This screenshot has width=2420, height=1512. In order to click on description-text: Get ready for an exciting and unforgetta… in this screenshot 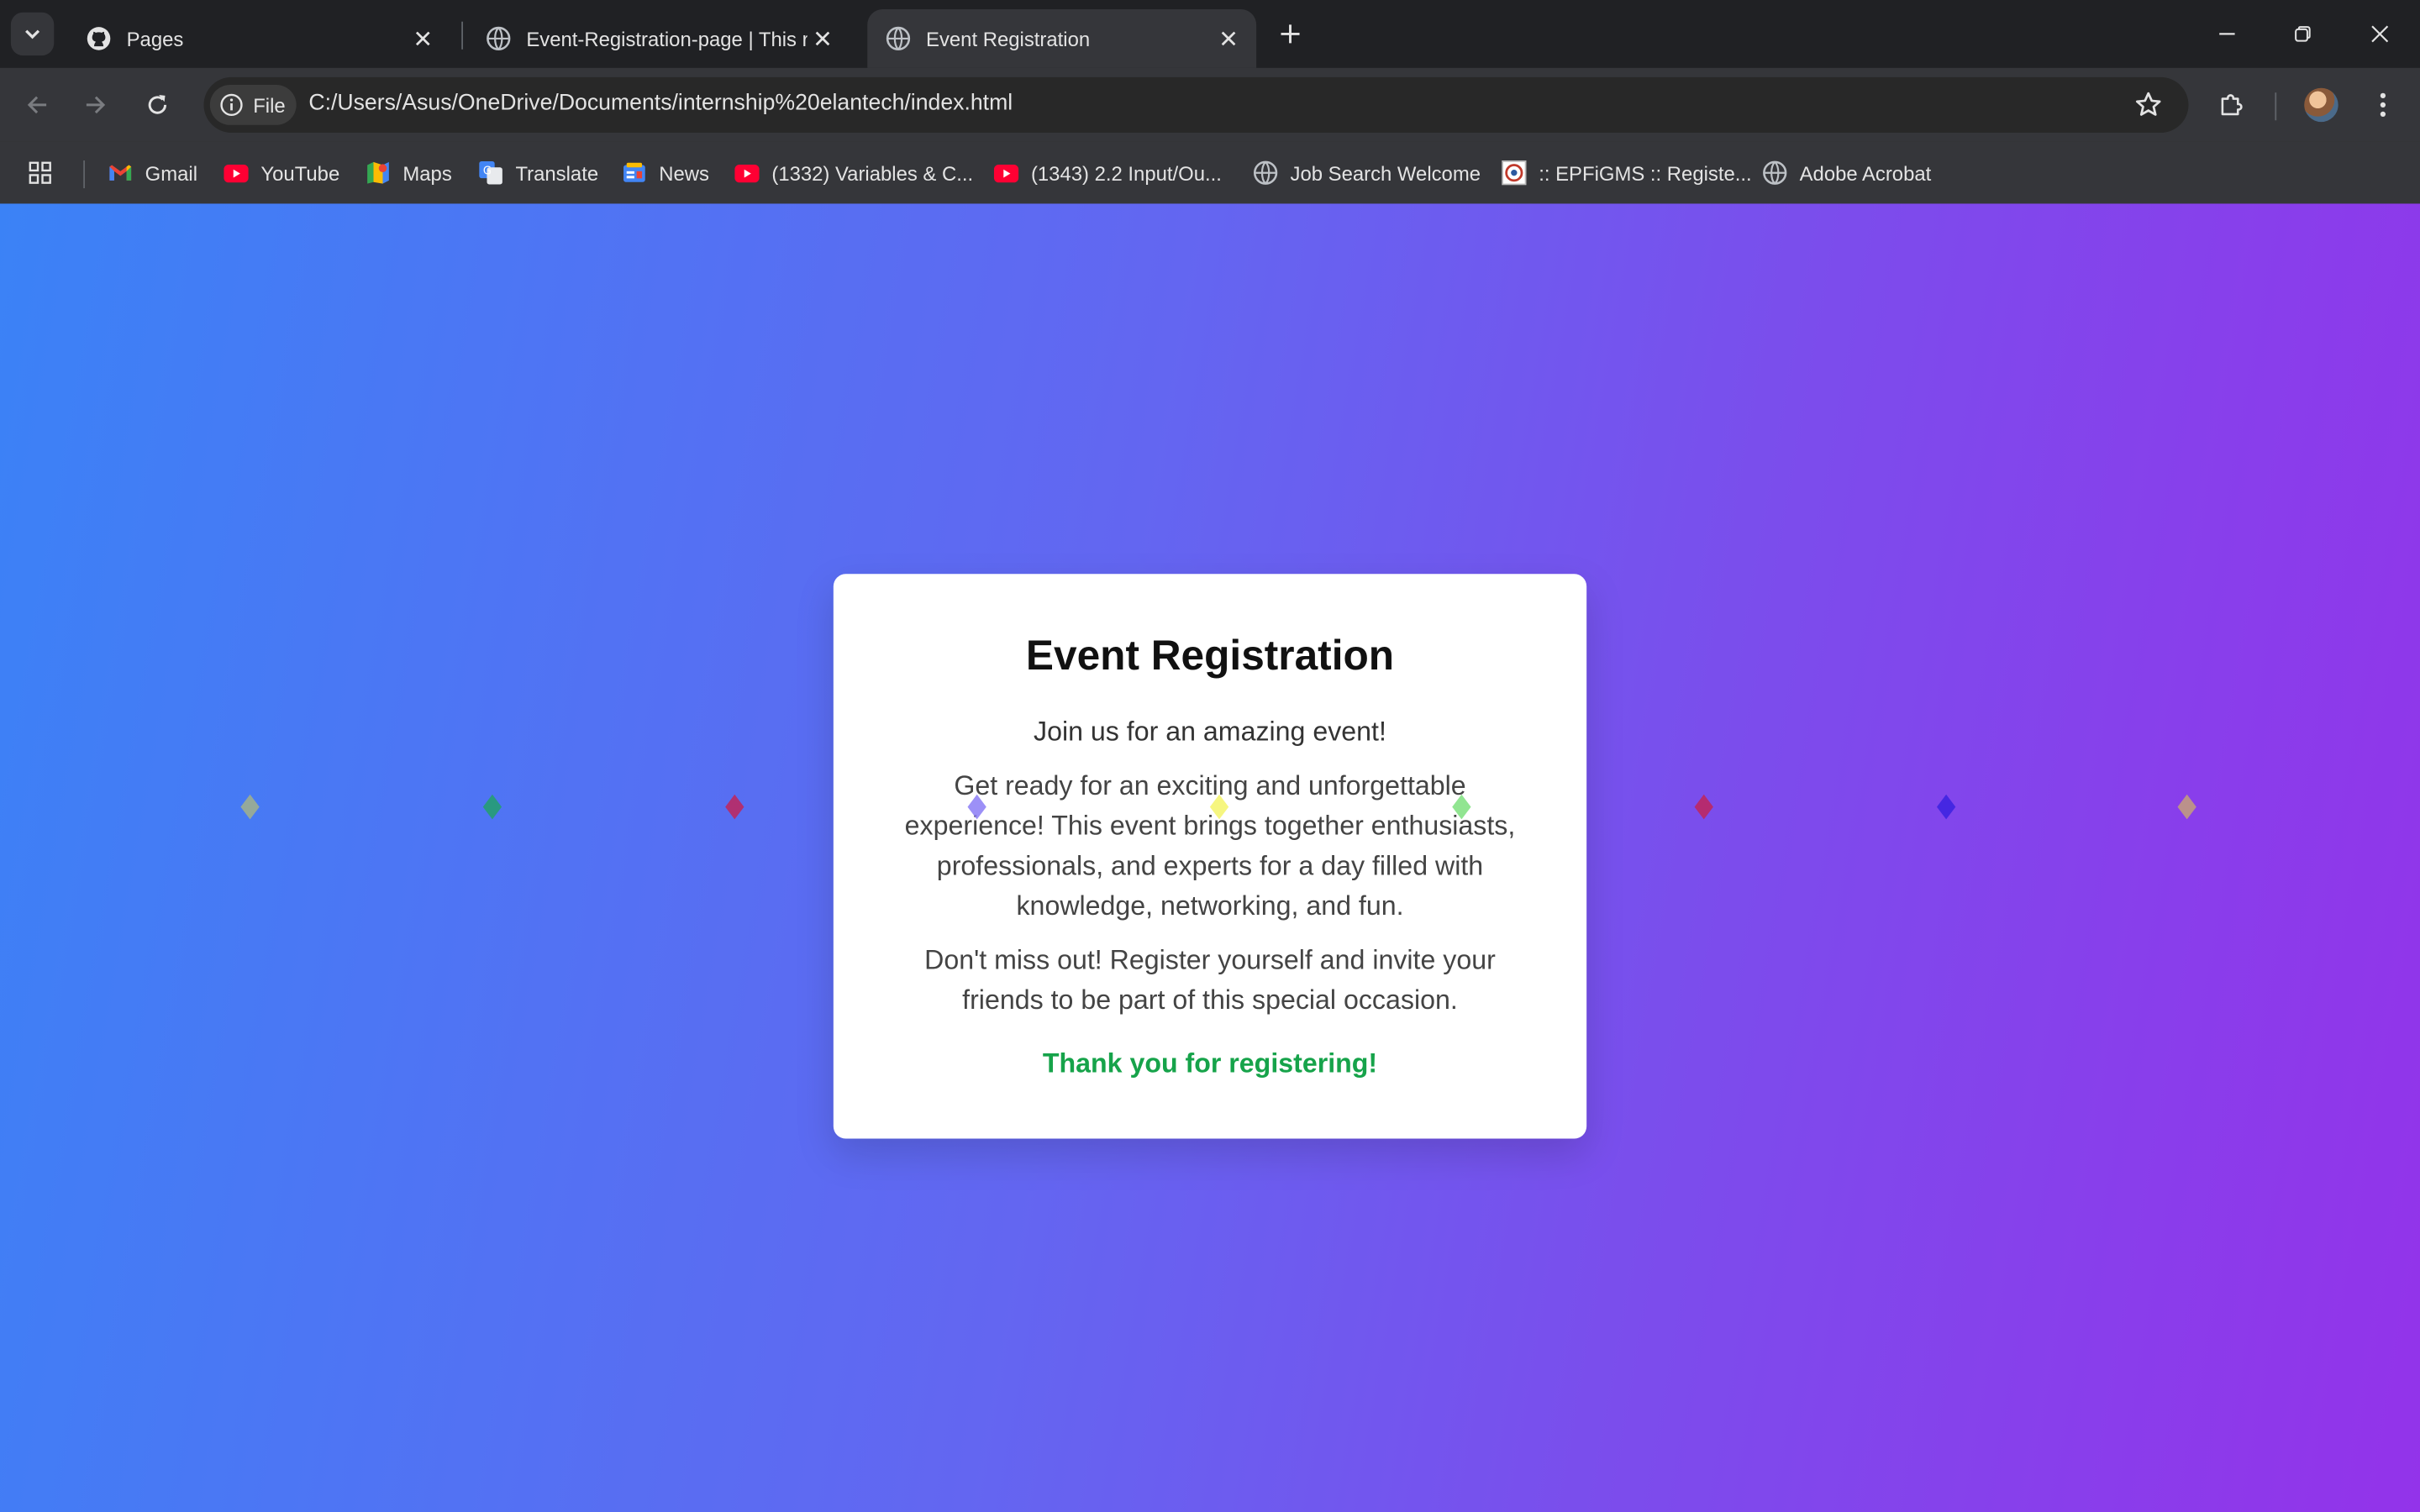, I will do `click(1210, 845)`.